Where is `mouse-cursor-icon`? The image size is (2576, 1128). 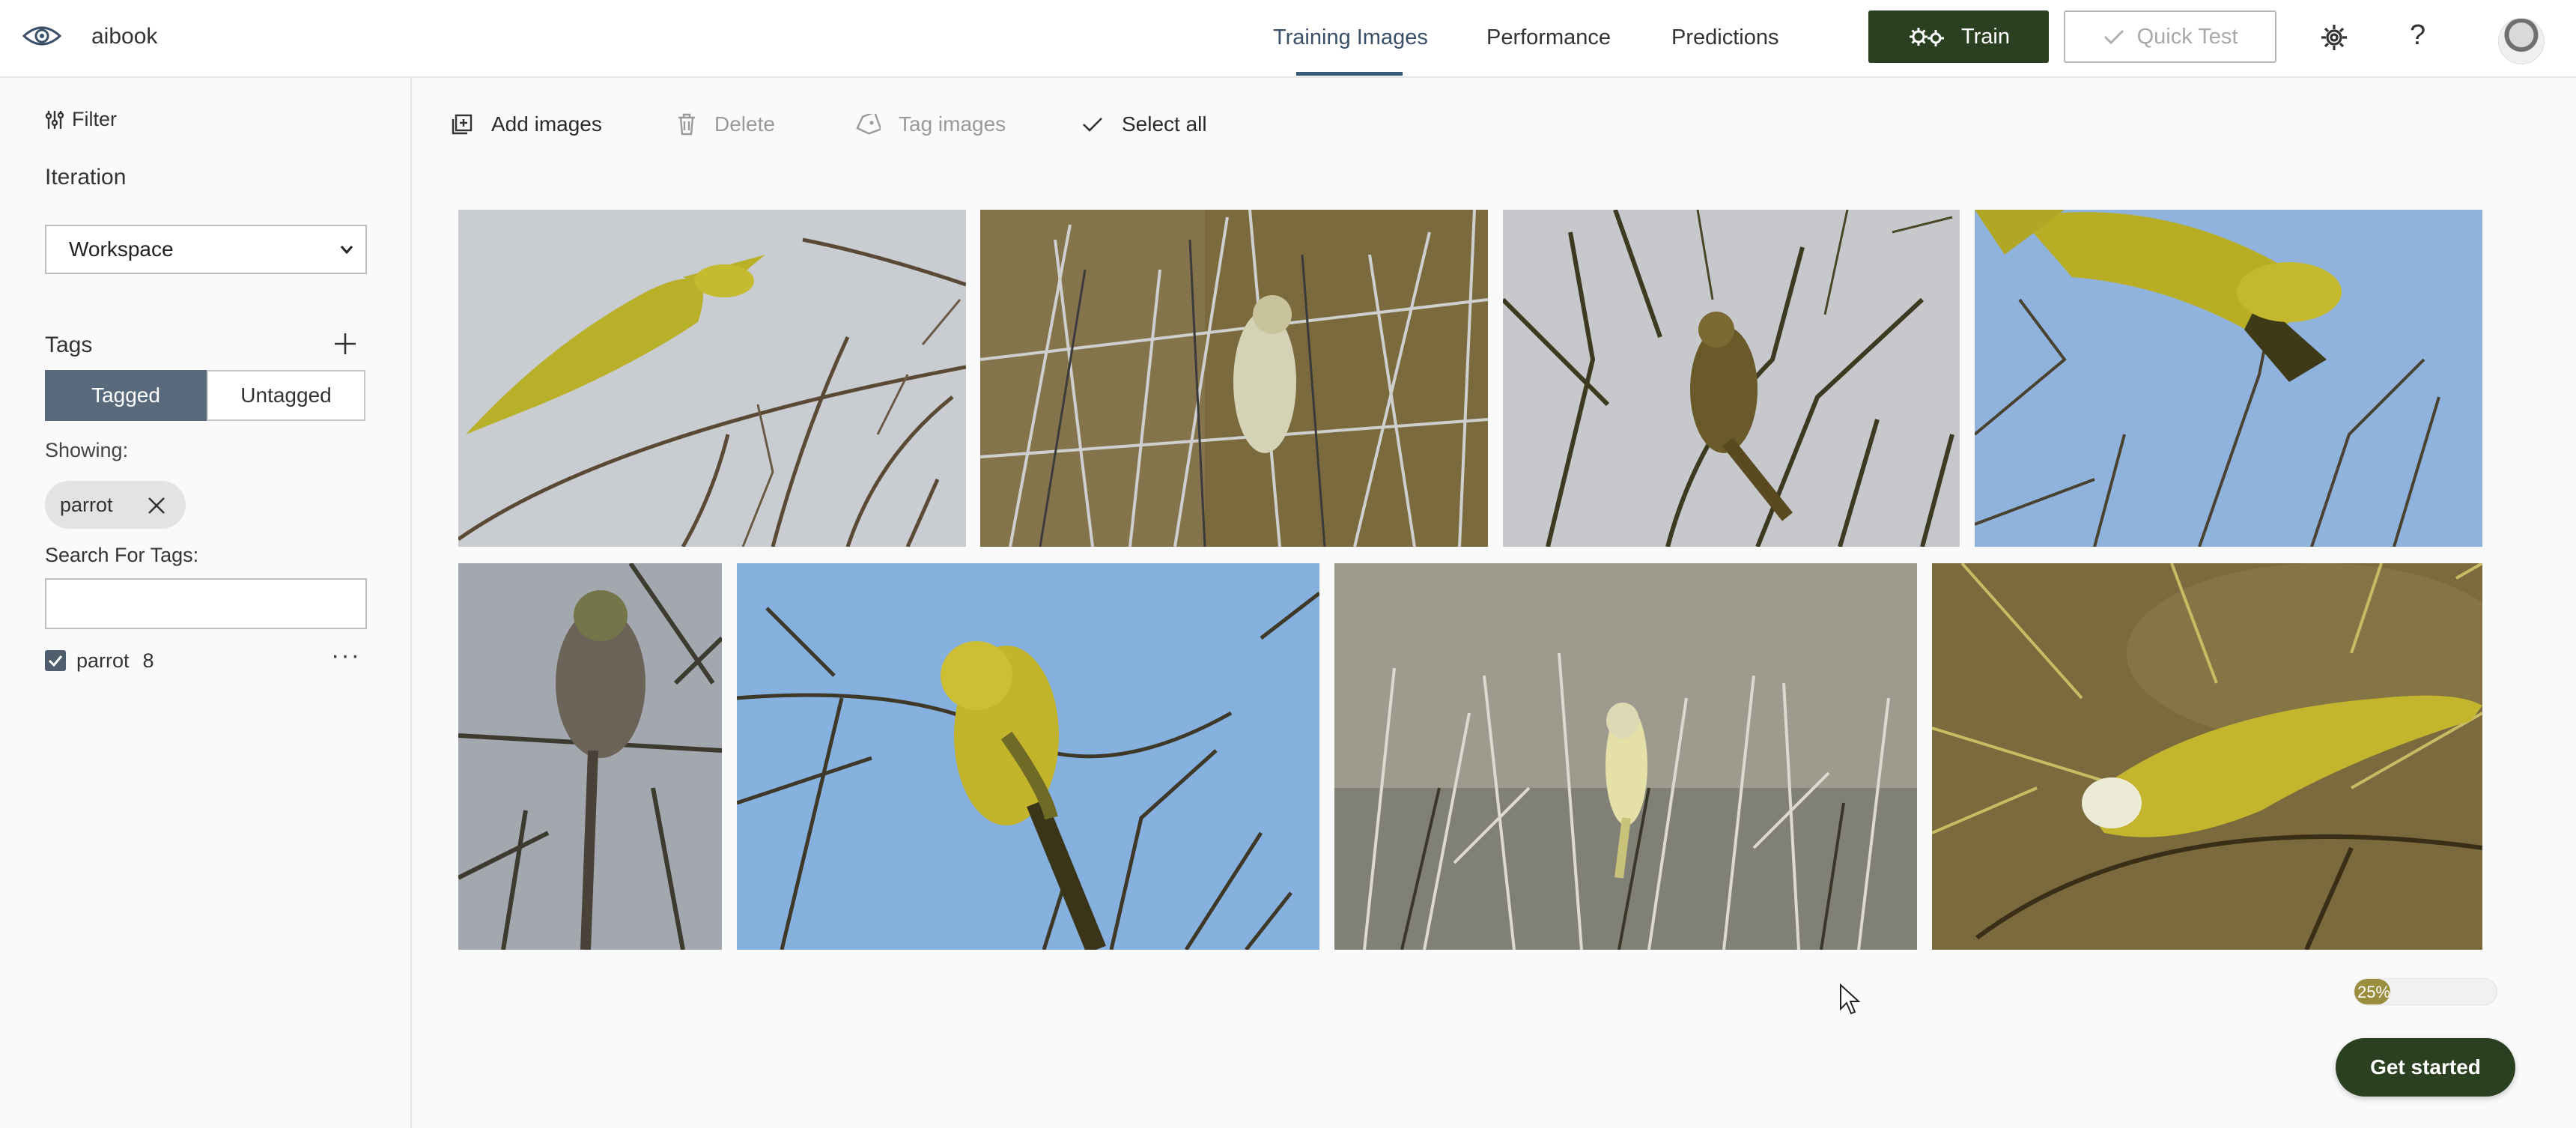 mouse-cursor-icon is located at coordinates (1850, 999).